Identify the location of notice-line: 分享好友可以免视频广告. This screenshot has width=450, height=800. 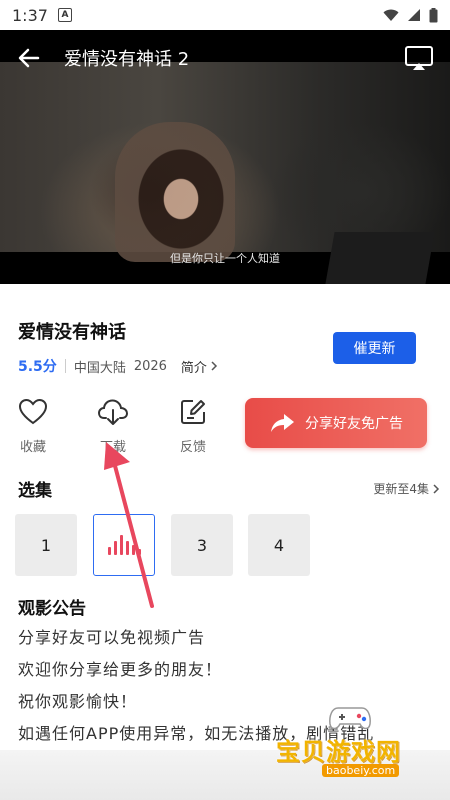
(112, 637).